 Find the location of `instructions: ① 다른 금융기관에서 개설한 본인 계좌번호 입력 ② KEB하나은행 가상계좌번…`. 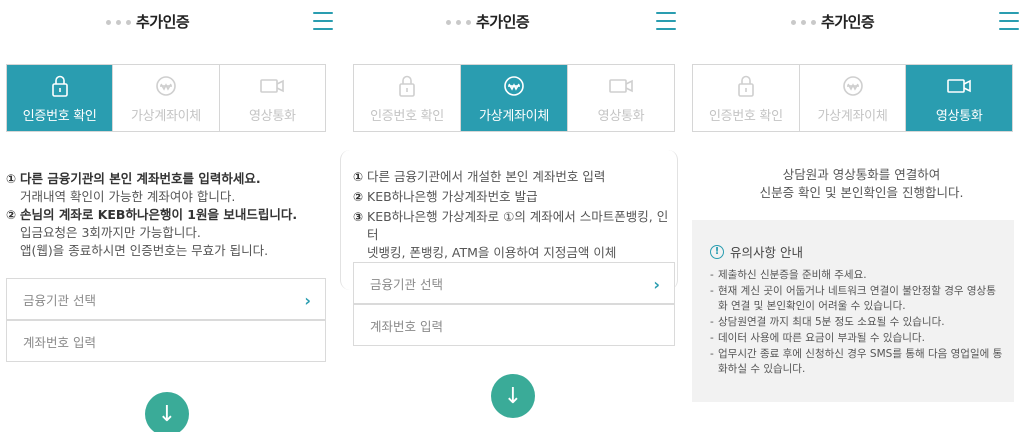

instructions: ① 다른 금융기관에서 개설한 본인 계좌번호 입력 ② KEB하나은행 가상계좌번… is located at coordinates (515, 215).